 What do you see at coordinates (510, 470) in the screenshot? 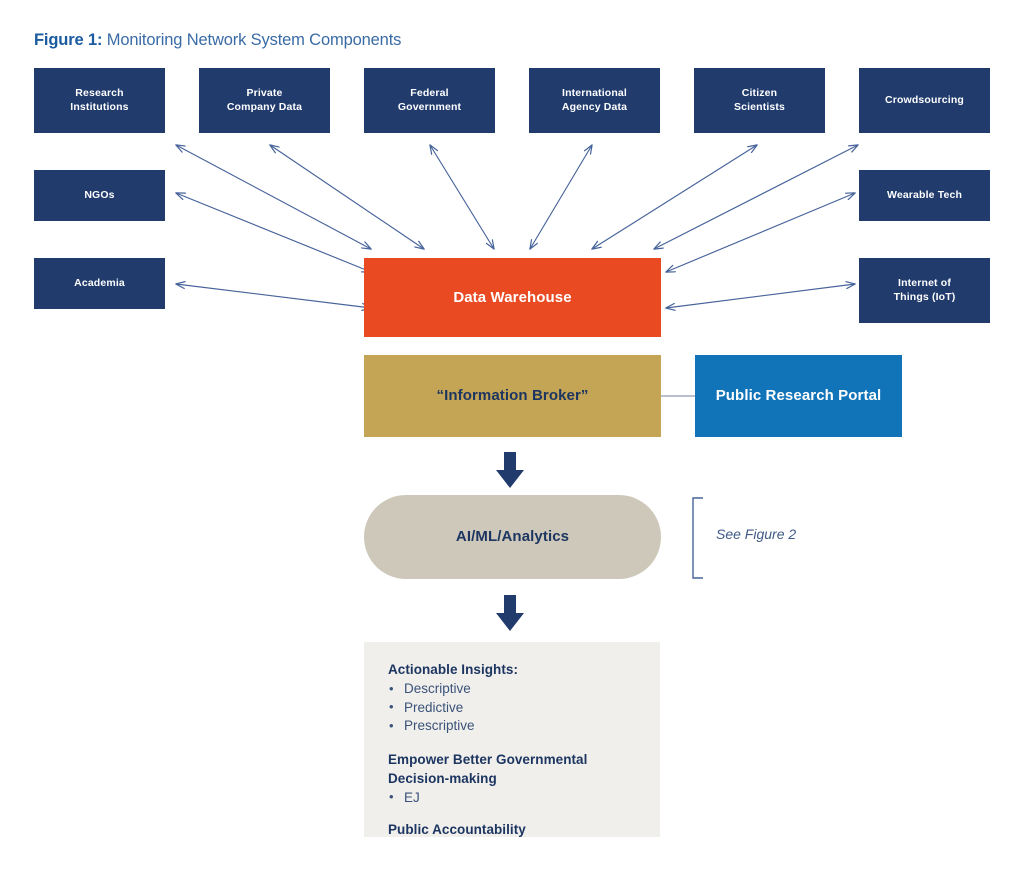
I see `arrow-broker-to-analytics` at bounding box center [510, 470].